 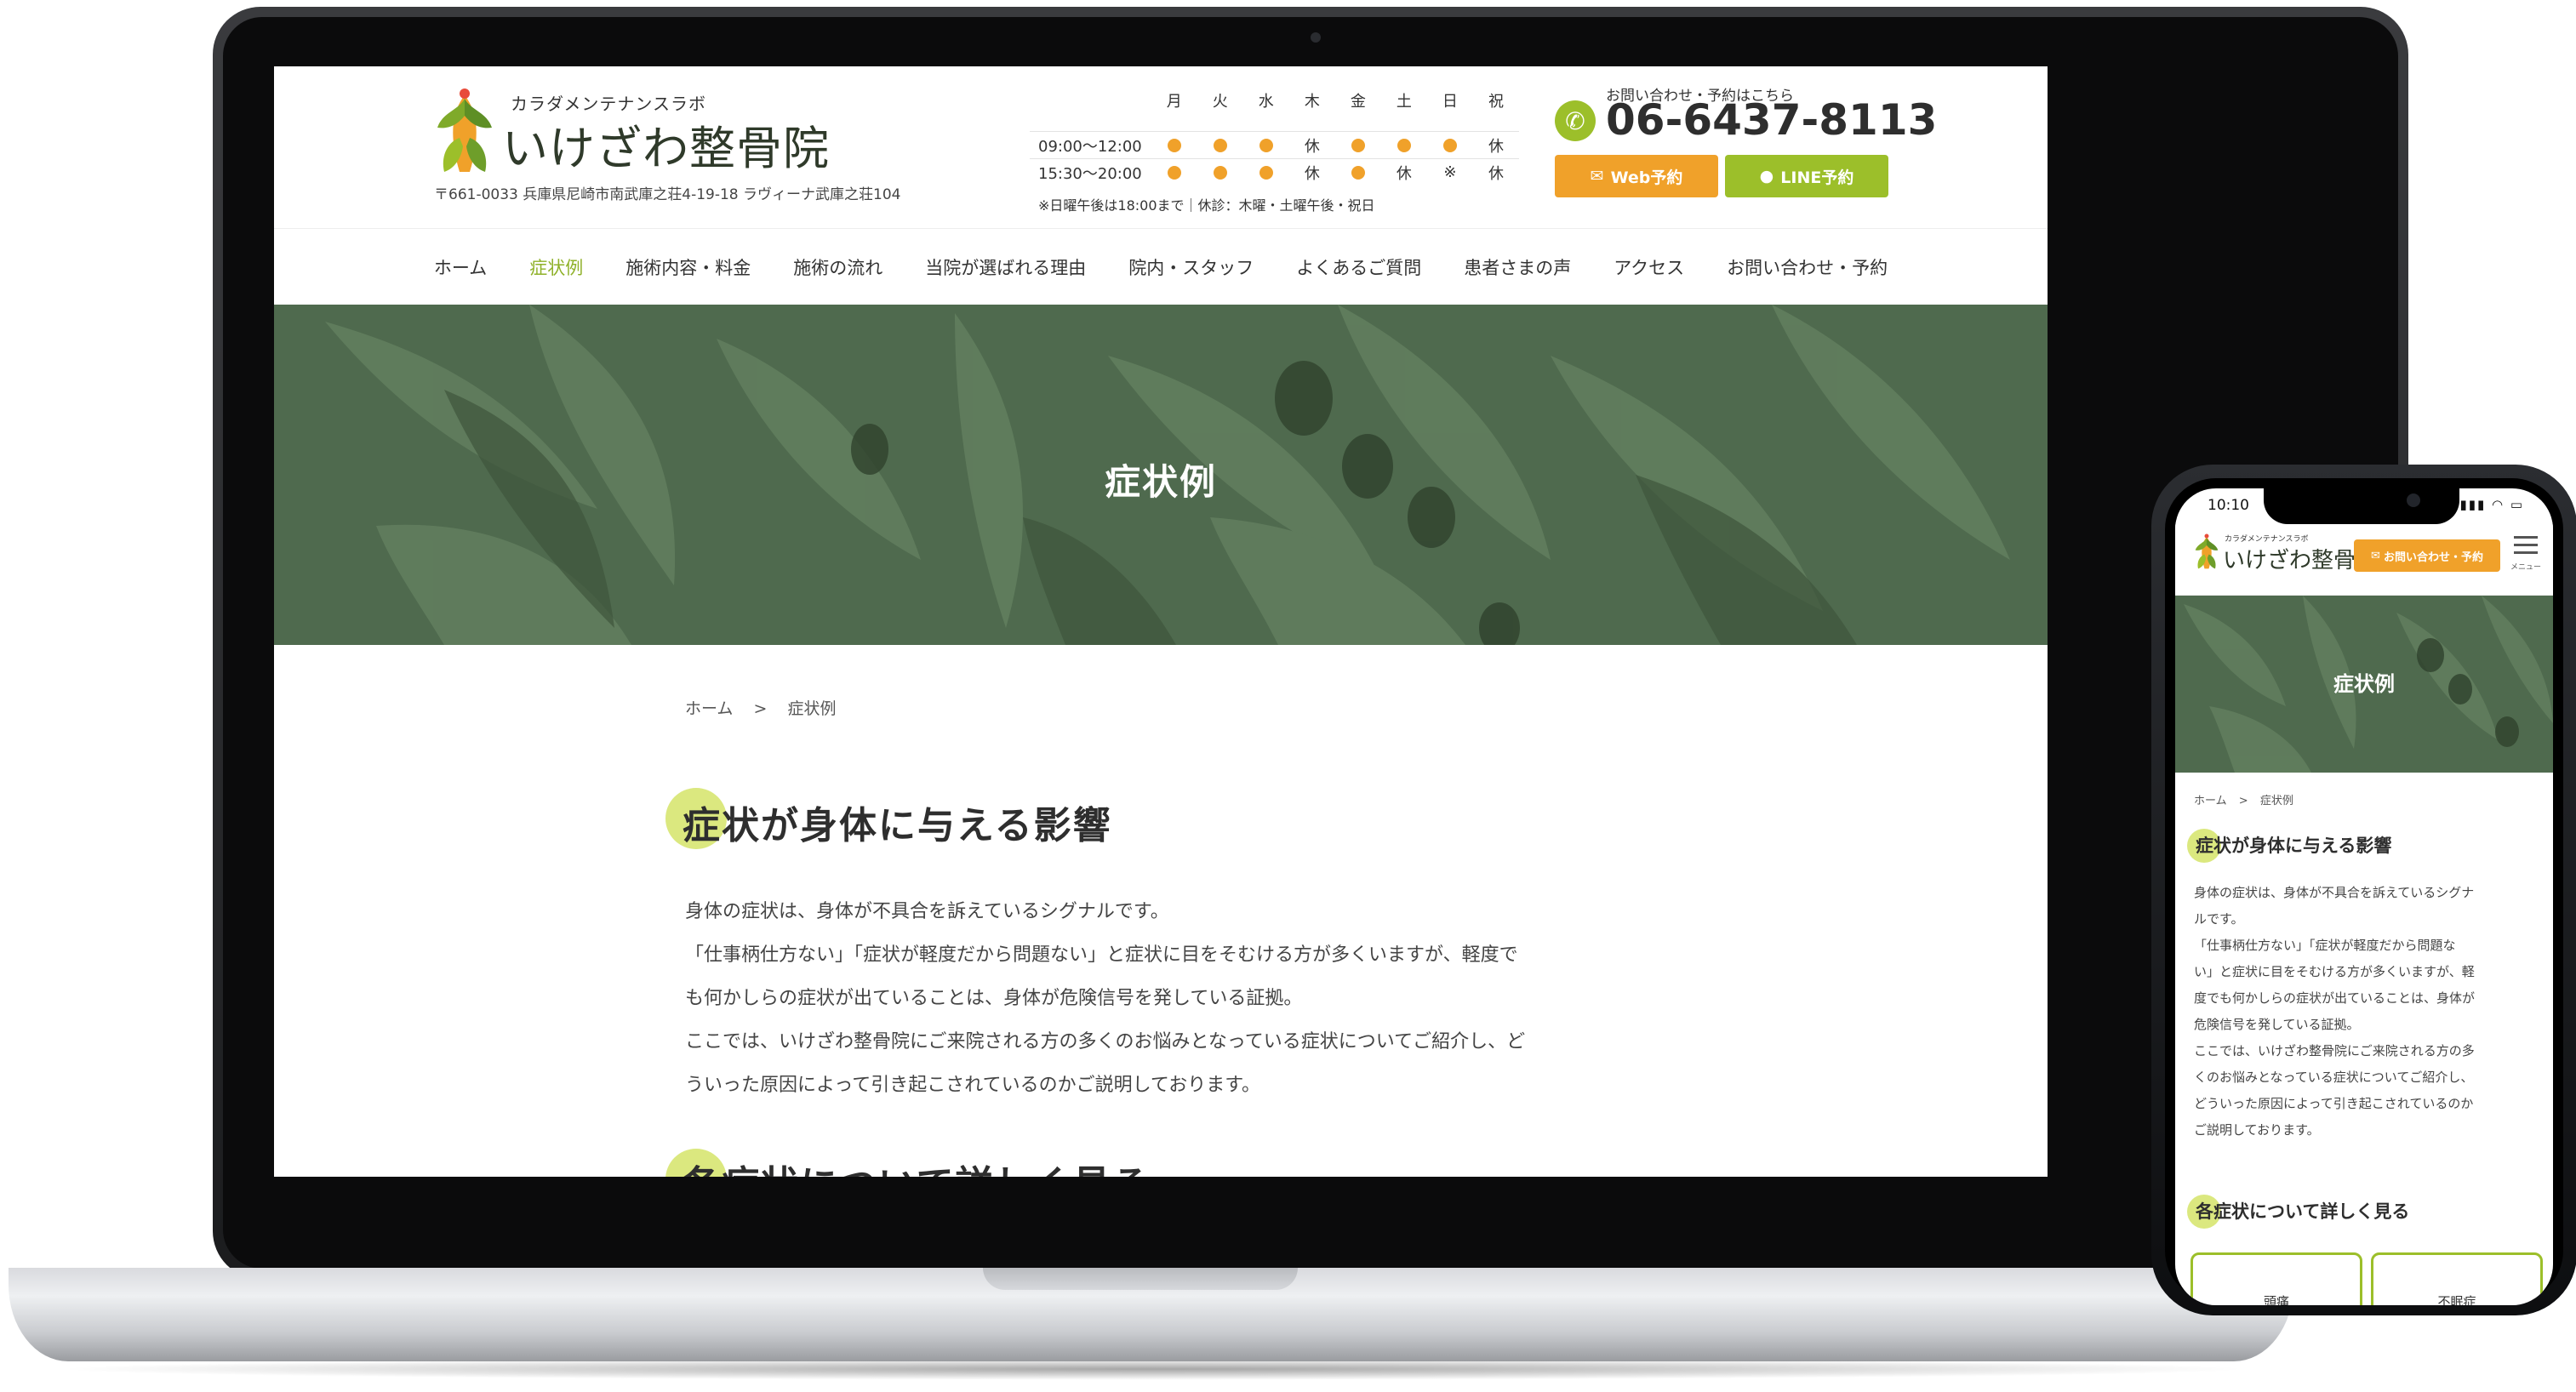 I want to click on schedule-row: 09:00〜12:00 休 休, so click(x=1274, y=144).